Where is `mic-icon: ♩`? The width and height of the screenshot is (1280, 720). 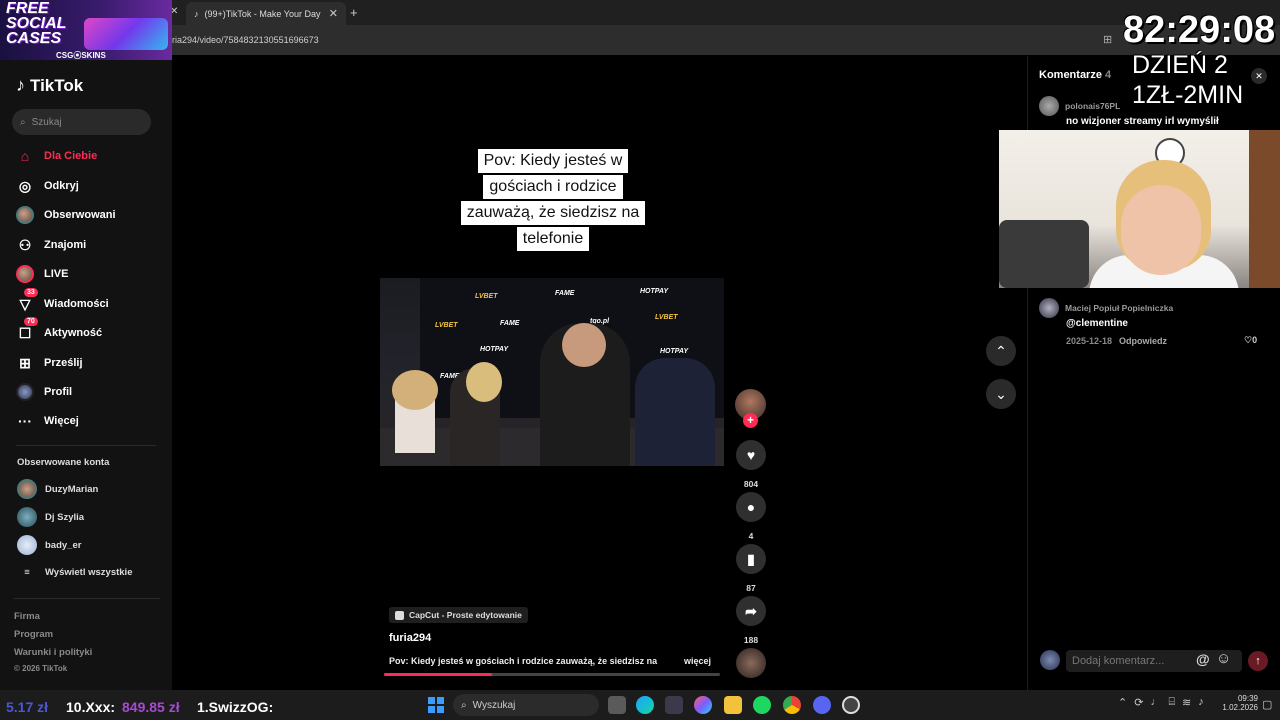
mic-icon: ♩ is located at coordinates (1155, 702).